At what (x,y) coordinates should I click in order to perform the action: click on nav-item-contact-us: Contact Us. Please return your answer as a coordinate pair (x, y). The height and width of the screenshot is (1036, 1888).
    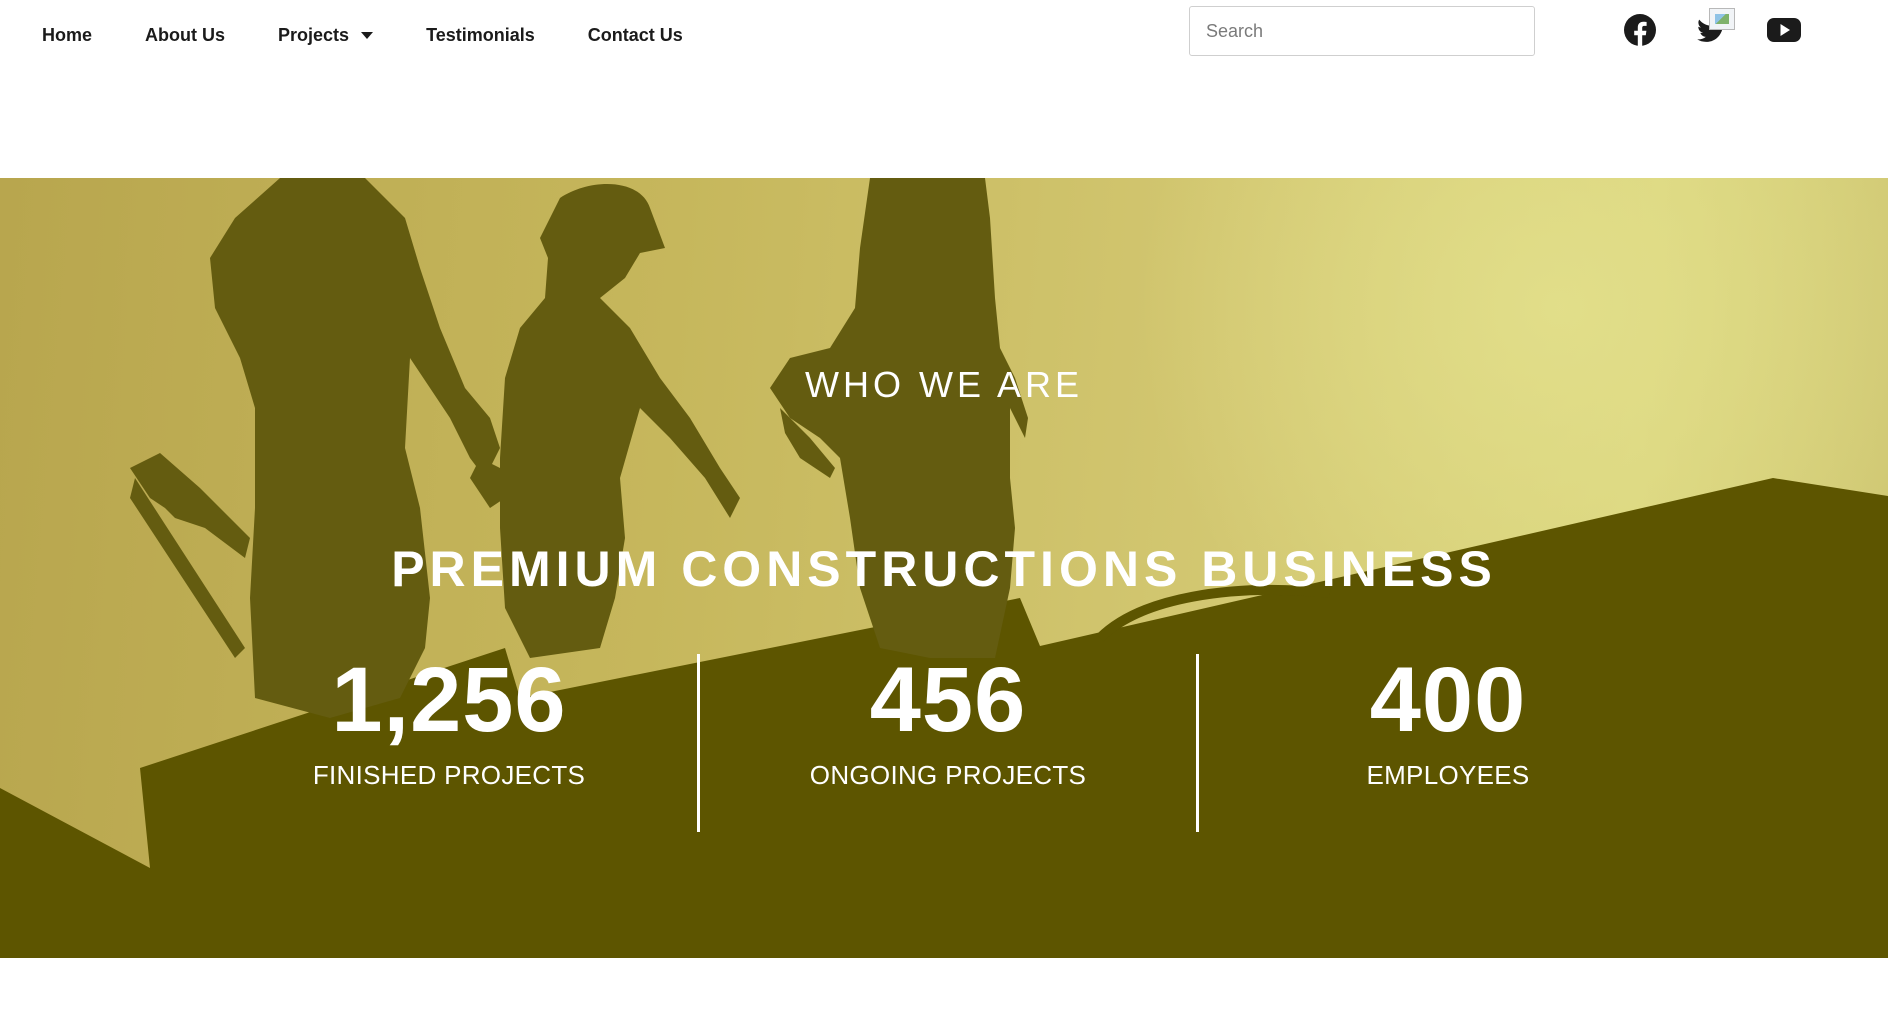
    Looking at the image, I should click on (635, 35).